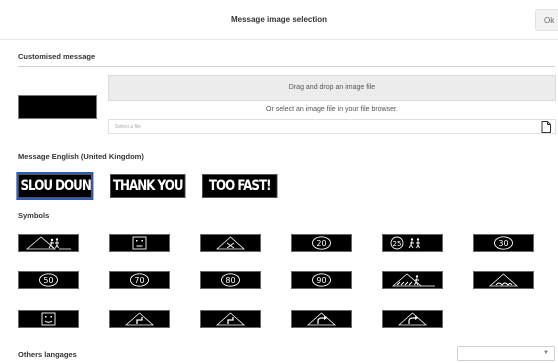  What do you see at coordinates (397, 244) in the screenshot?
I see `speed-25-text: 25` at bounding box center [397, 244].